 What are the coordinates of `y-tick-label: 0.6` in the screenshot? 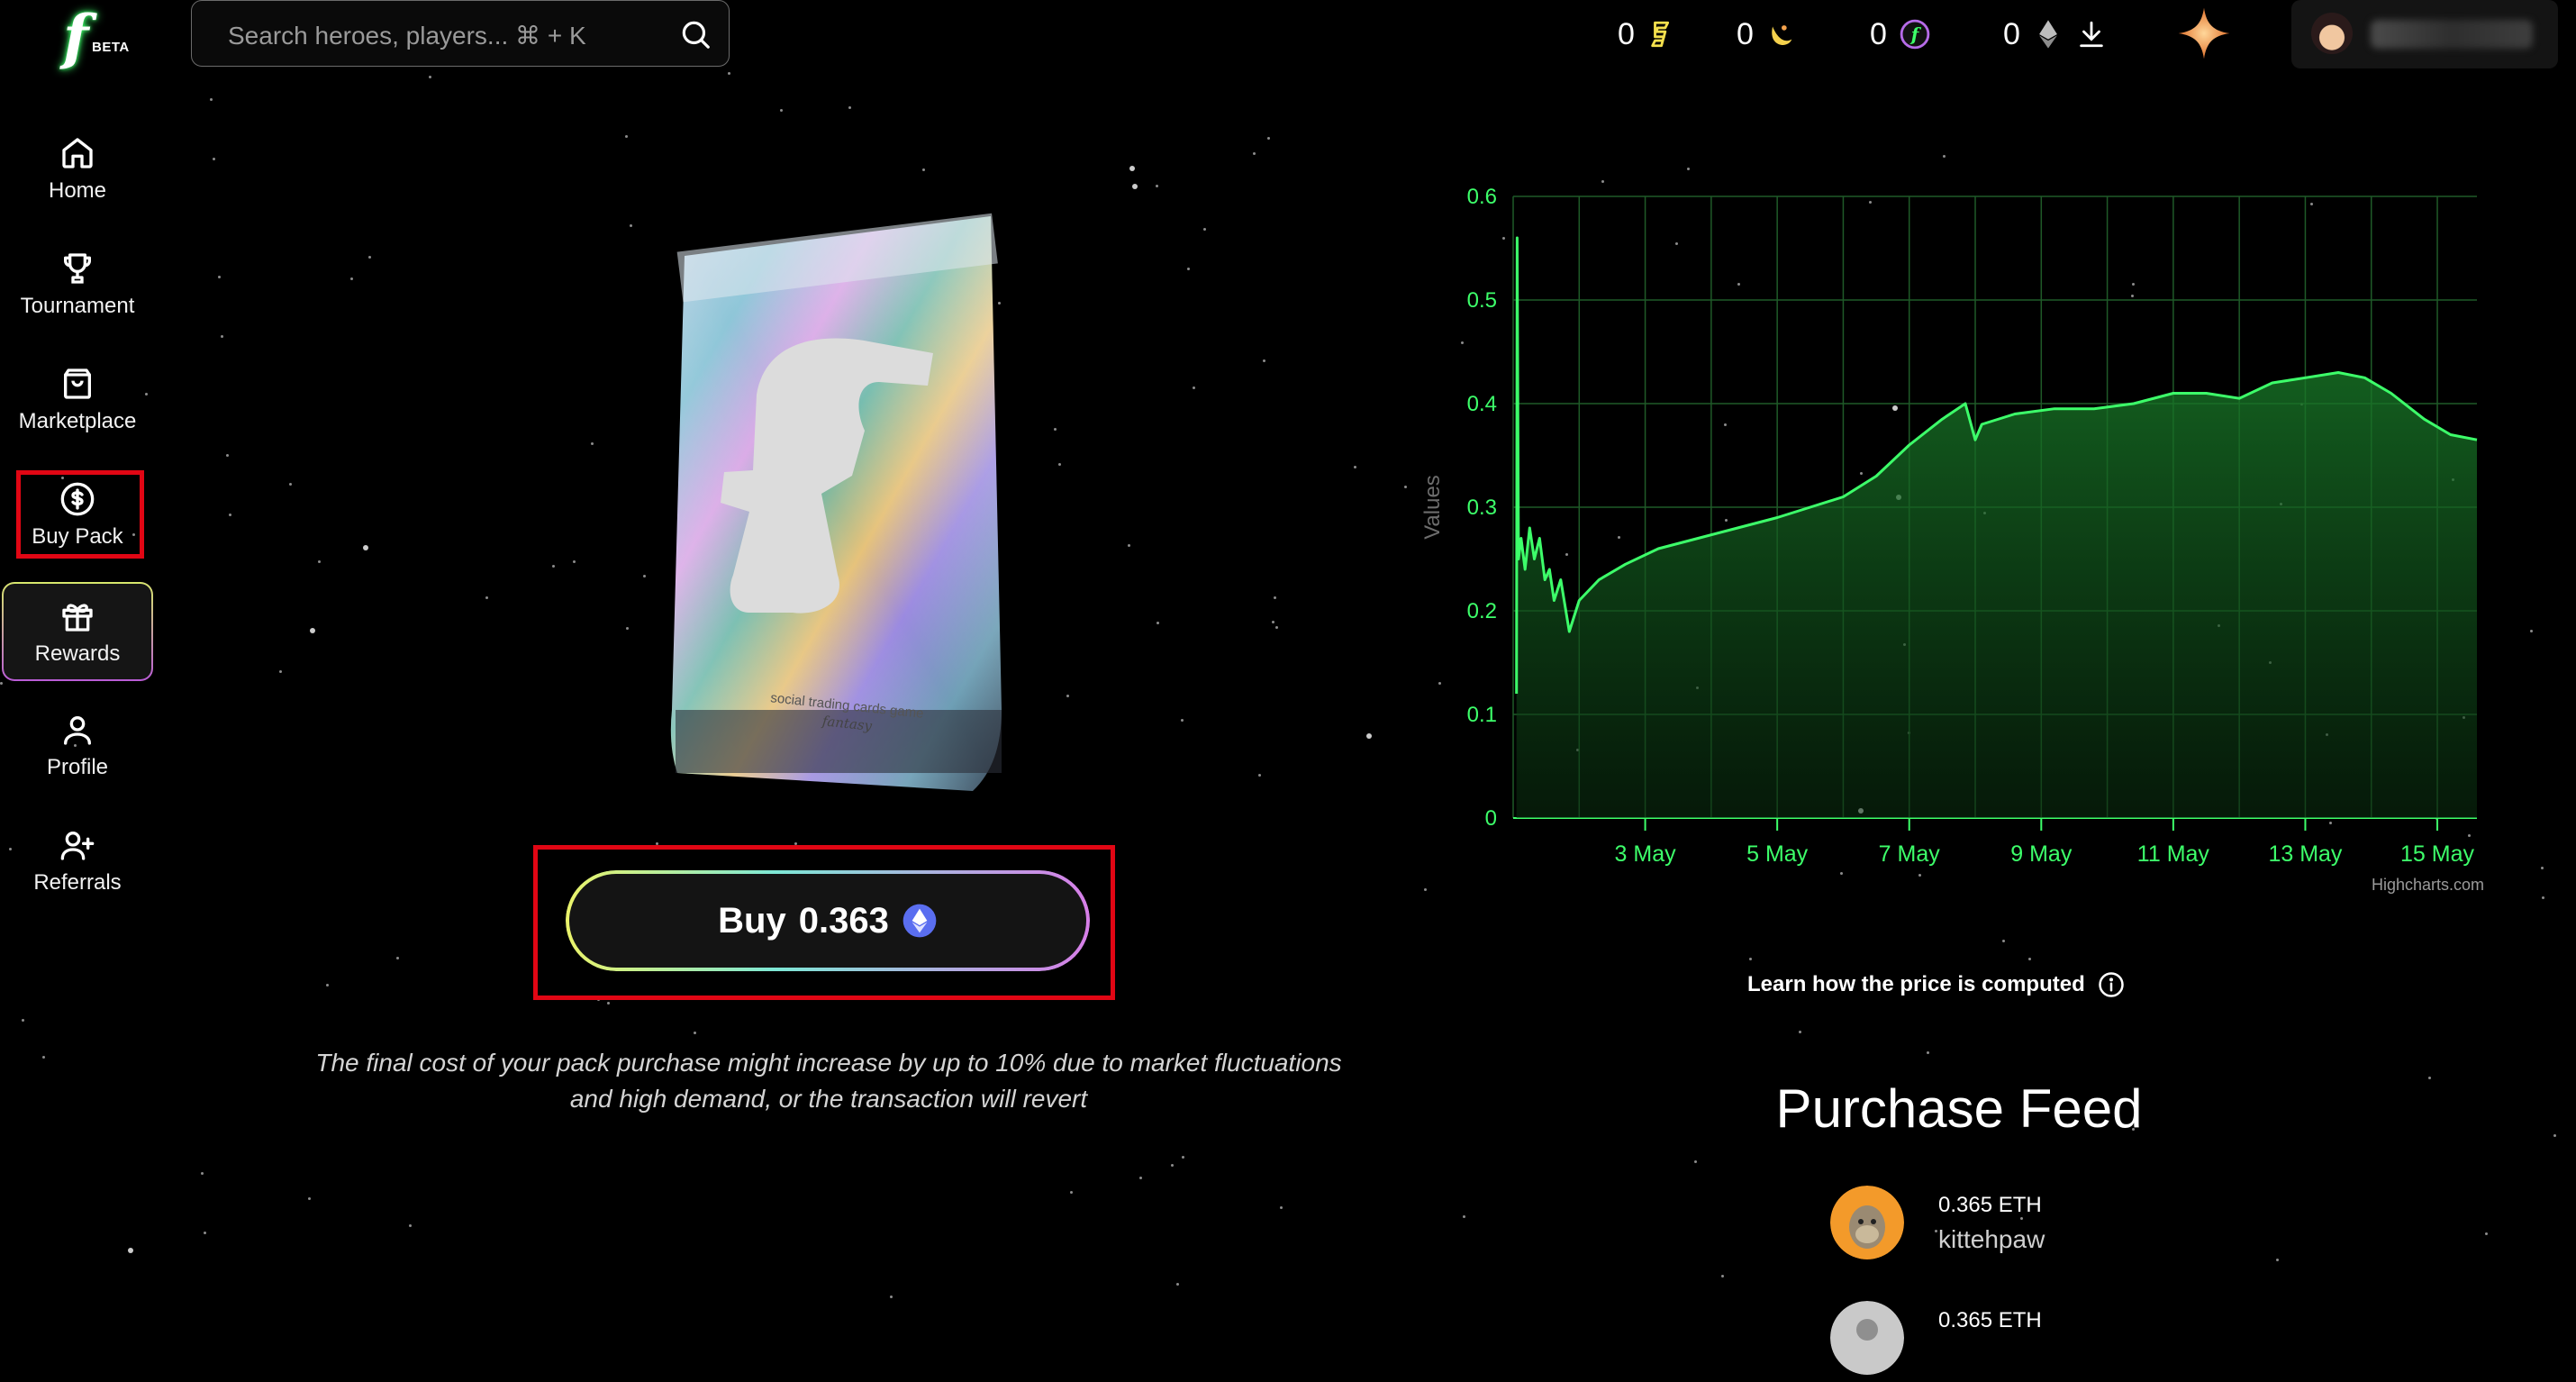 It's located at (1482, 197).